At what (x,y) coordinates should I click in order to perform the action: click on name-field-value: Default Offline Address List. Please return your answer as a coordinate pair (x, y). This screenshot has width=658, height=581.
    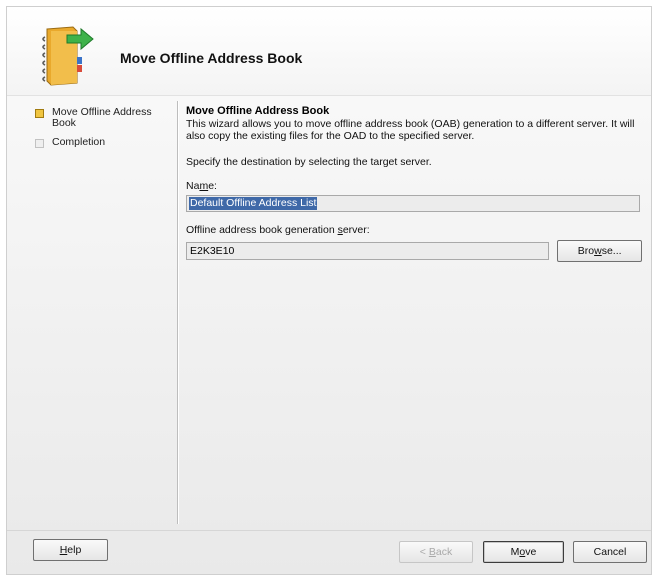
    Looking at the image, I should click on (253, 203).